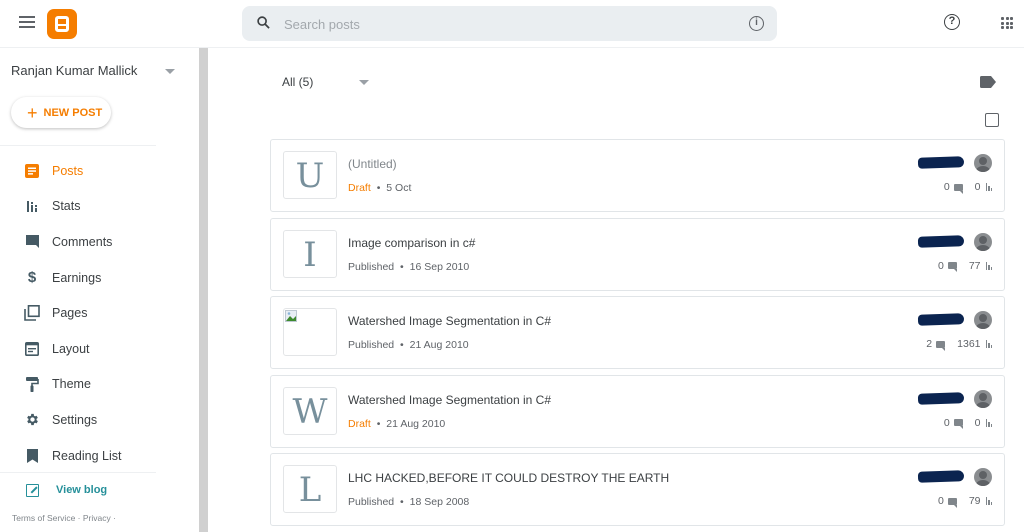  What do you see at coordinates (988, 82) in the screenshot?
I see `label-tag-icon` at bounding box center [988, 82].